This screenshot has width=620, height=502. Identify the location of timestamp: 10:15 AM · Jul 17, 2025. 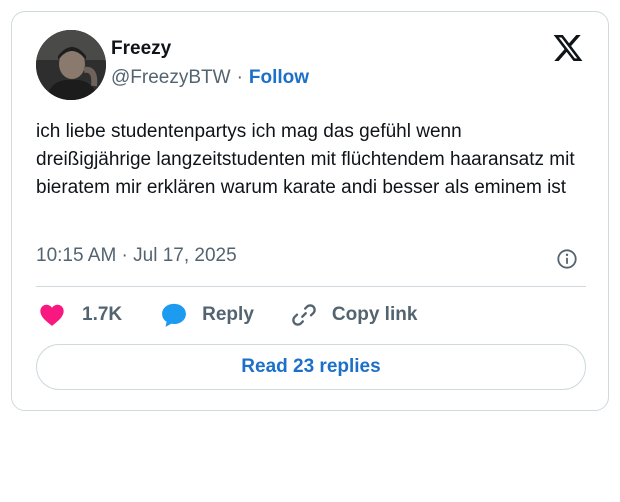
(136, 256).